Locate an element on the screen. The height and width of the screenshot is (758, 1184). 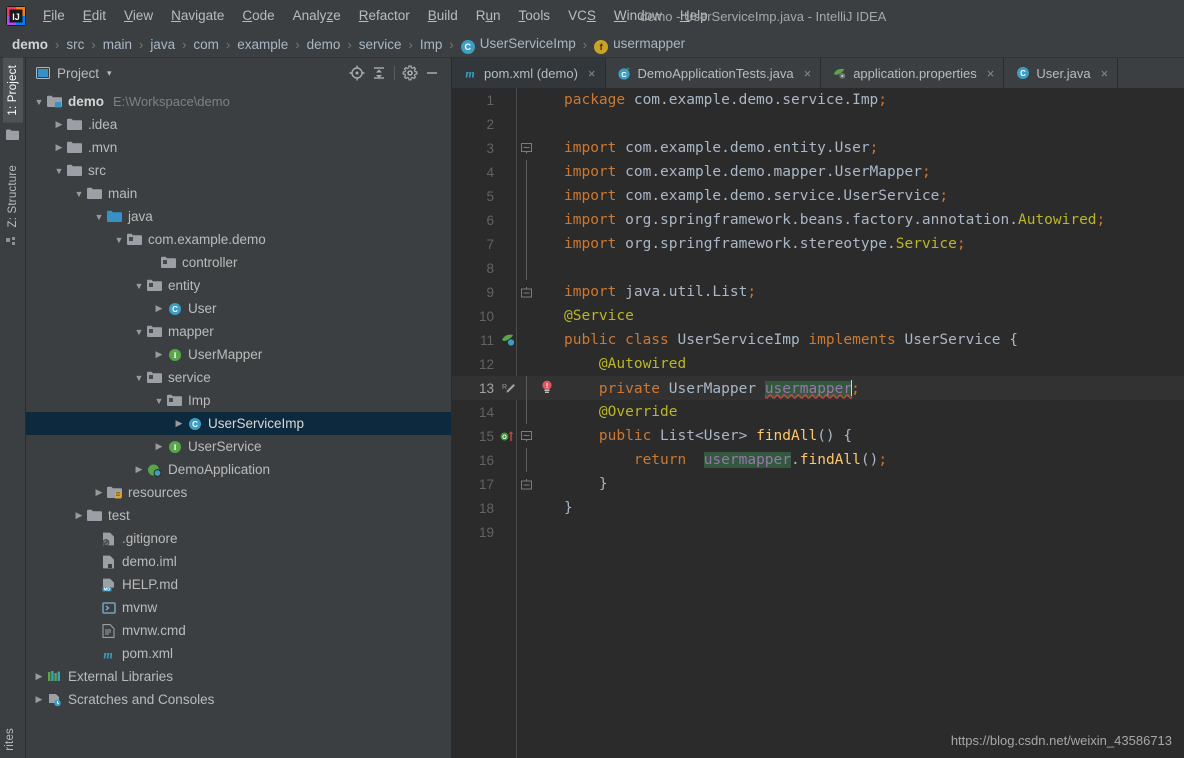
tool-tab-structure: Z: Structure is located at coordinates (13, 196).